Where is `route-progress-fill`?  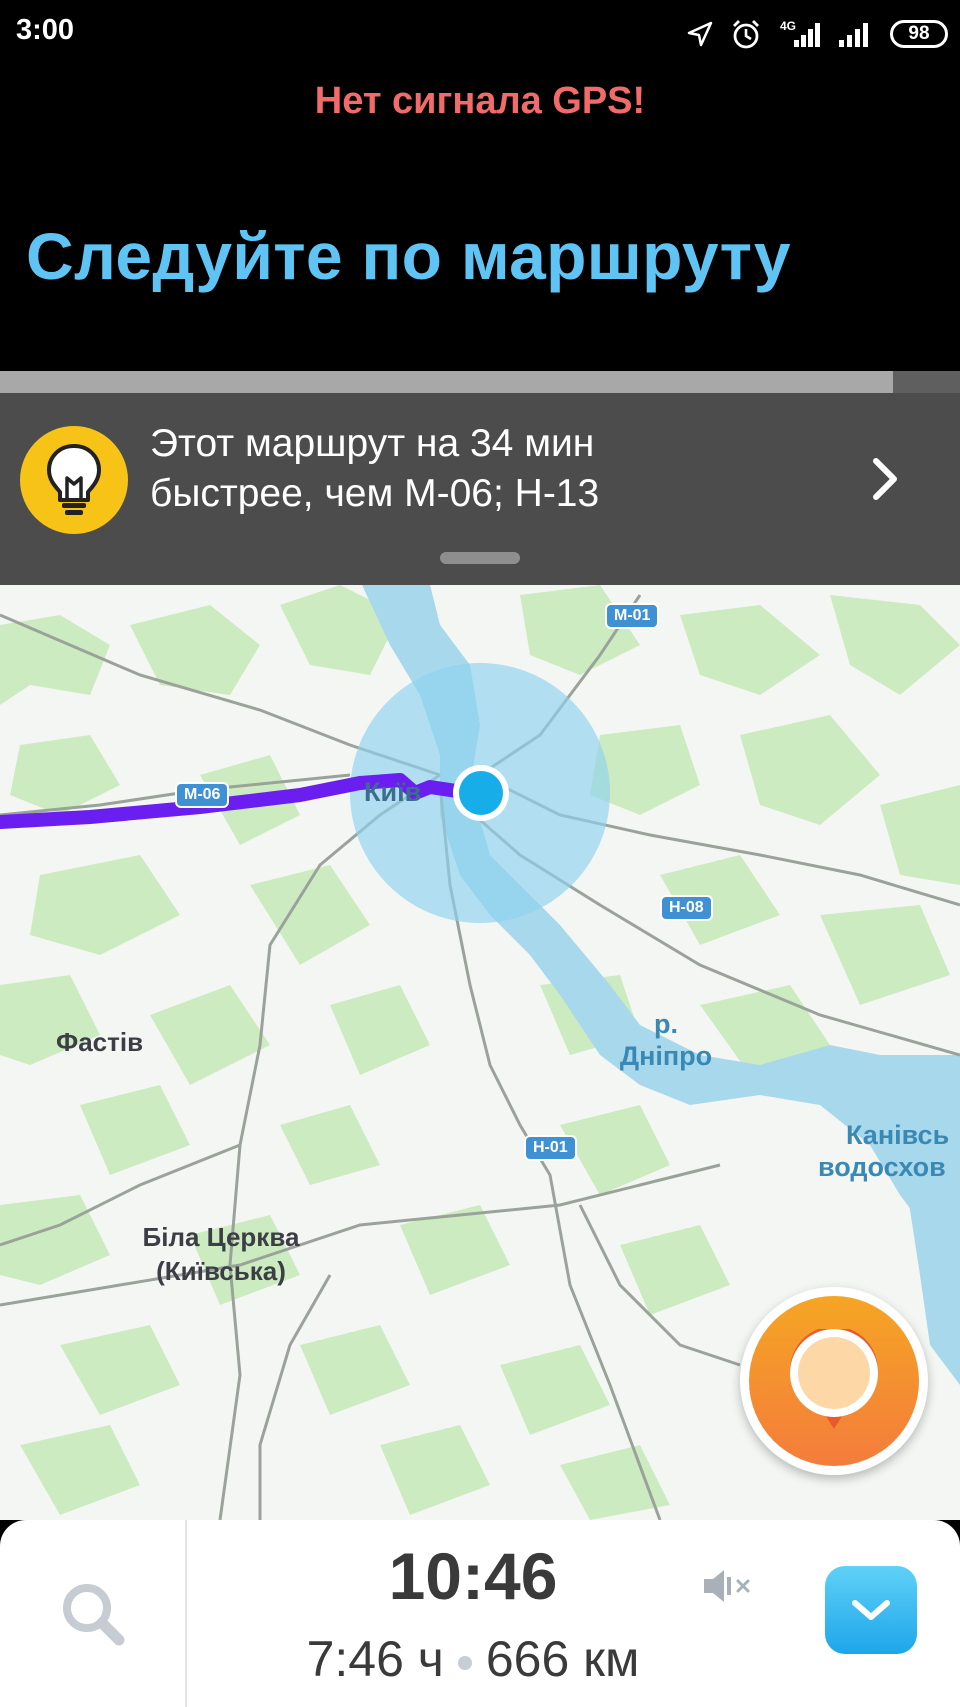
route-progress-fill is located at coordinates (446, 382).